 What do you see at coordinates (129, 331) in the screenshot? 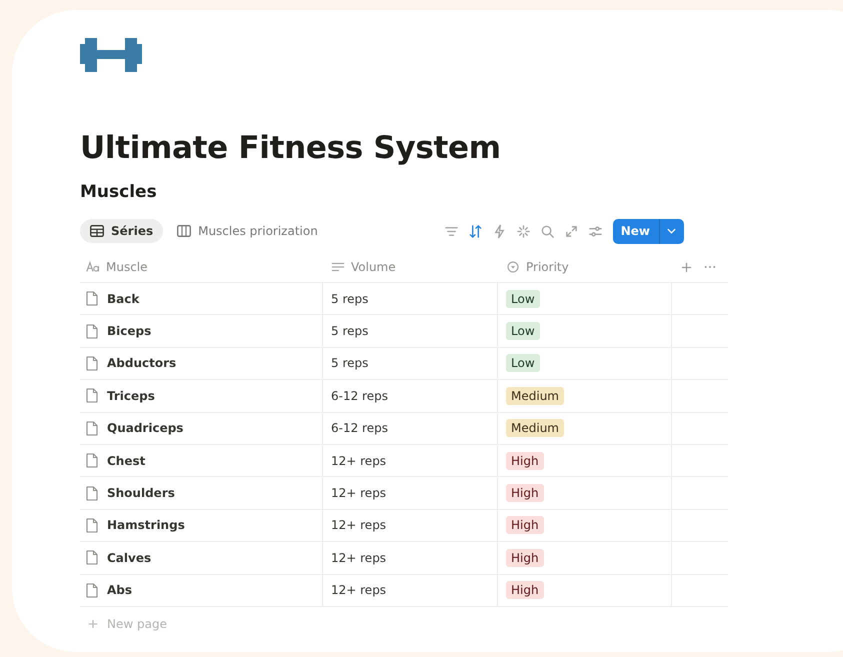
I see `muscle-name: Biceps` at bounding box center [129, 331].